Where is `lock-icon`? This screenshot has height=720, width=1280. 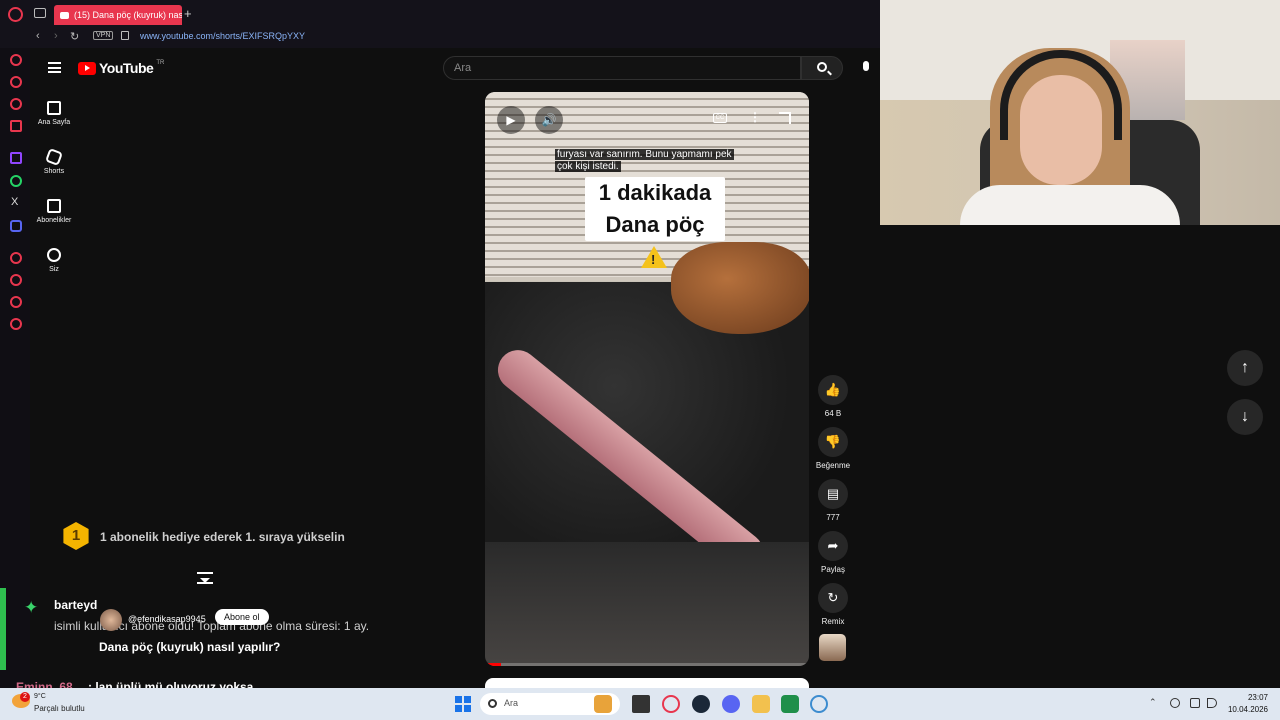
lock-icon is located at coordinates (125, 35).